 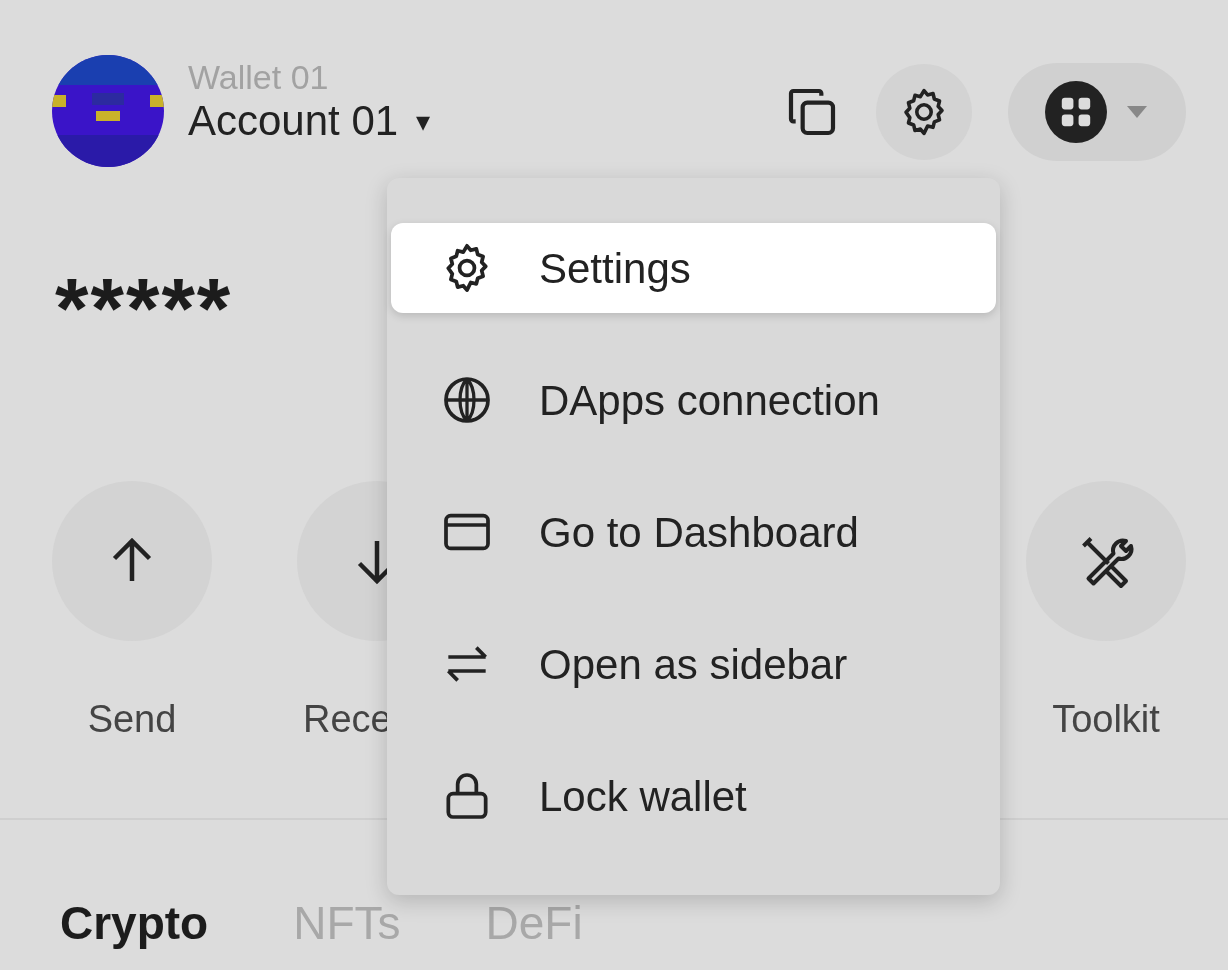 I want to click on account-selector: Account 01 ▾, so click(x=309, y=121).